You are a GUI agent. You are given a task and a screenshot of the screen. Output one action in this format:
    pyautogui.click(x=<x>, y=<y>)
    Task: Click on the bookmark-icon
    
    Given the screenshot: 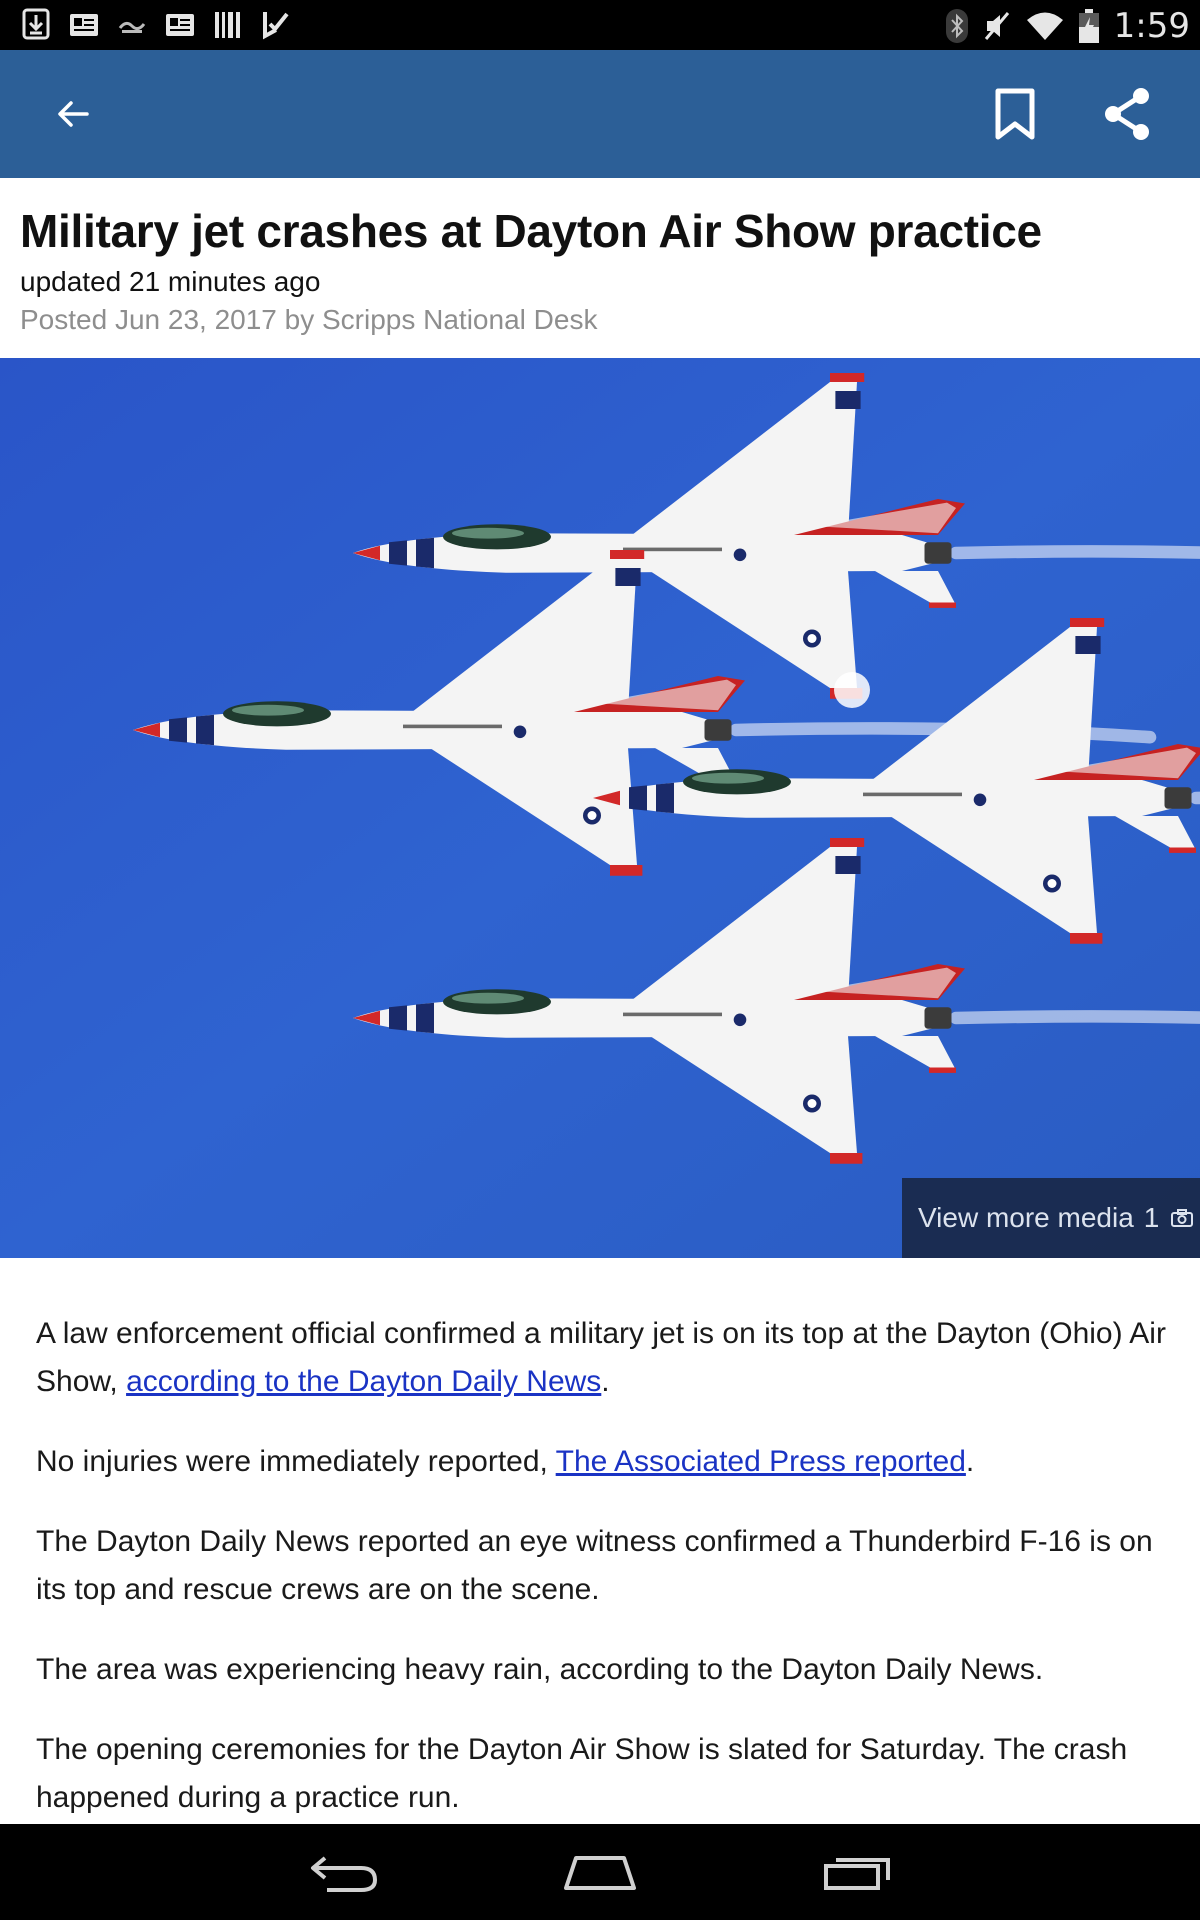 What is the action you would take?
    pyautogui.click(x=1015, y=114)
    